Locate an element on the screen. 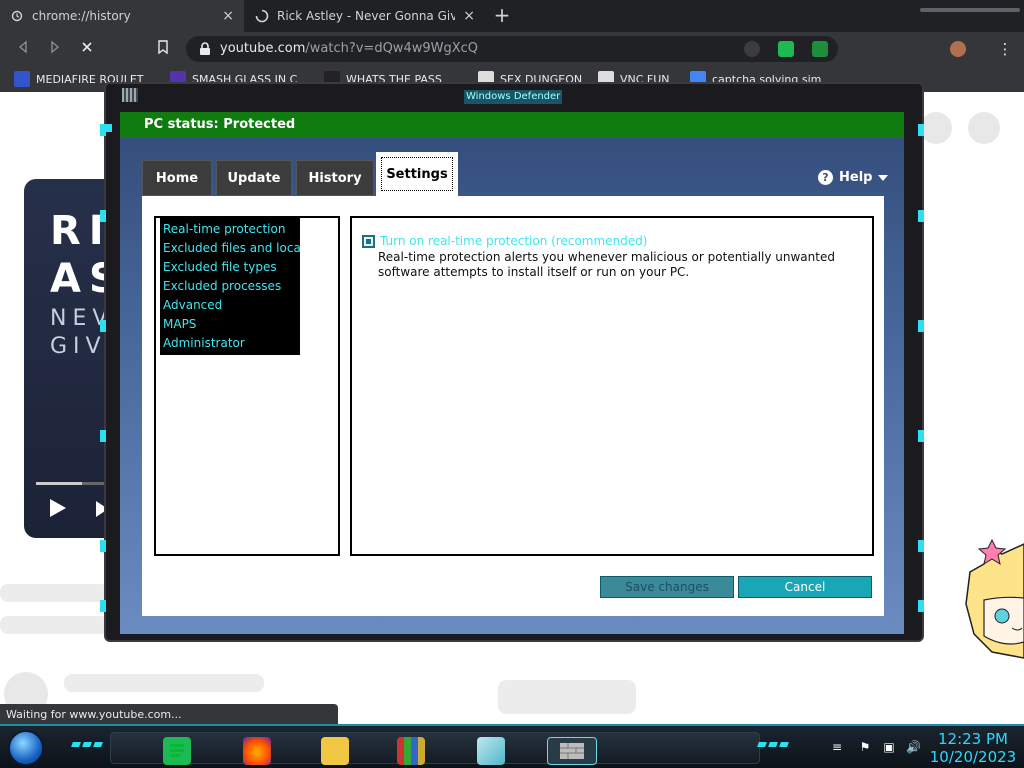  extension-sheets-icon is located at coordinates (786, 49).